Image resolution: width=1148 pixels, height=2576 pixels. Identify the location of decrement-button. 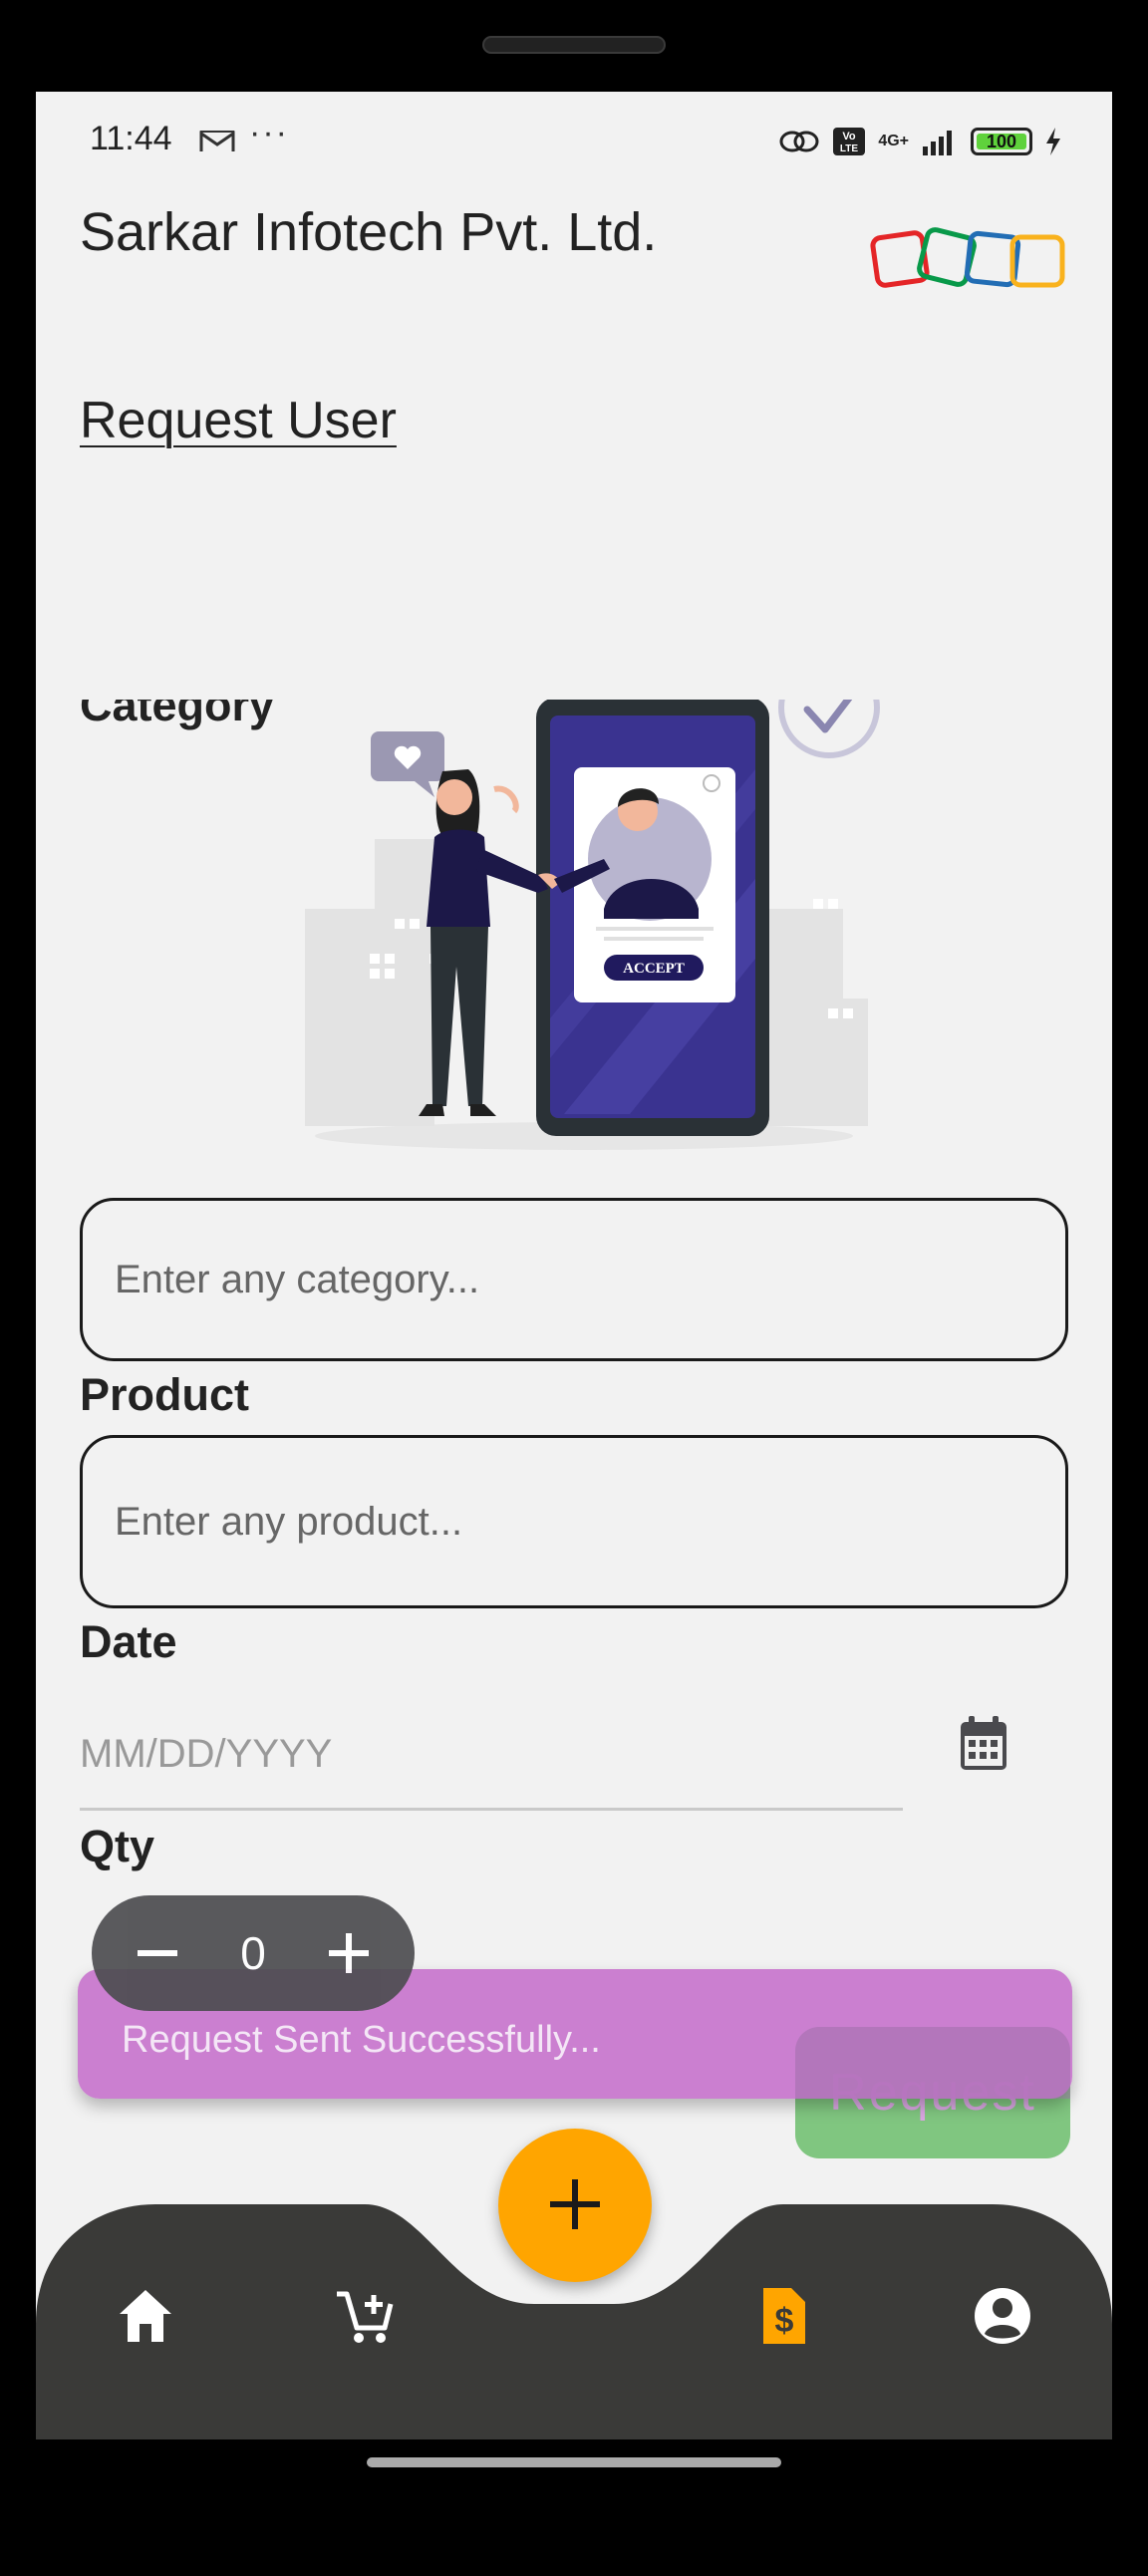
(157, 1953).